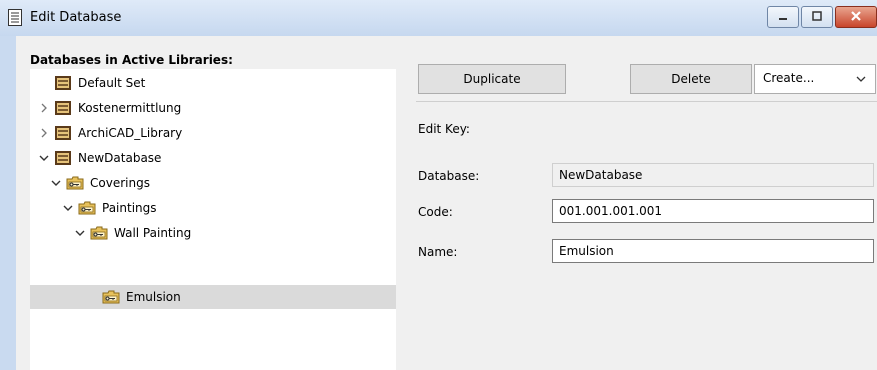 This screenshot has width=877, height=370. Describe the element at coordinates (130, 133) in the screenshot. I see `tree-item-label: ArchiCAD_Library` at that location.